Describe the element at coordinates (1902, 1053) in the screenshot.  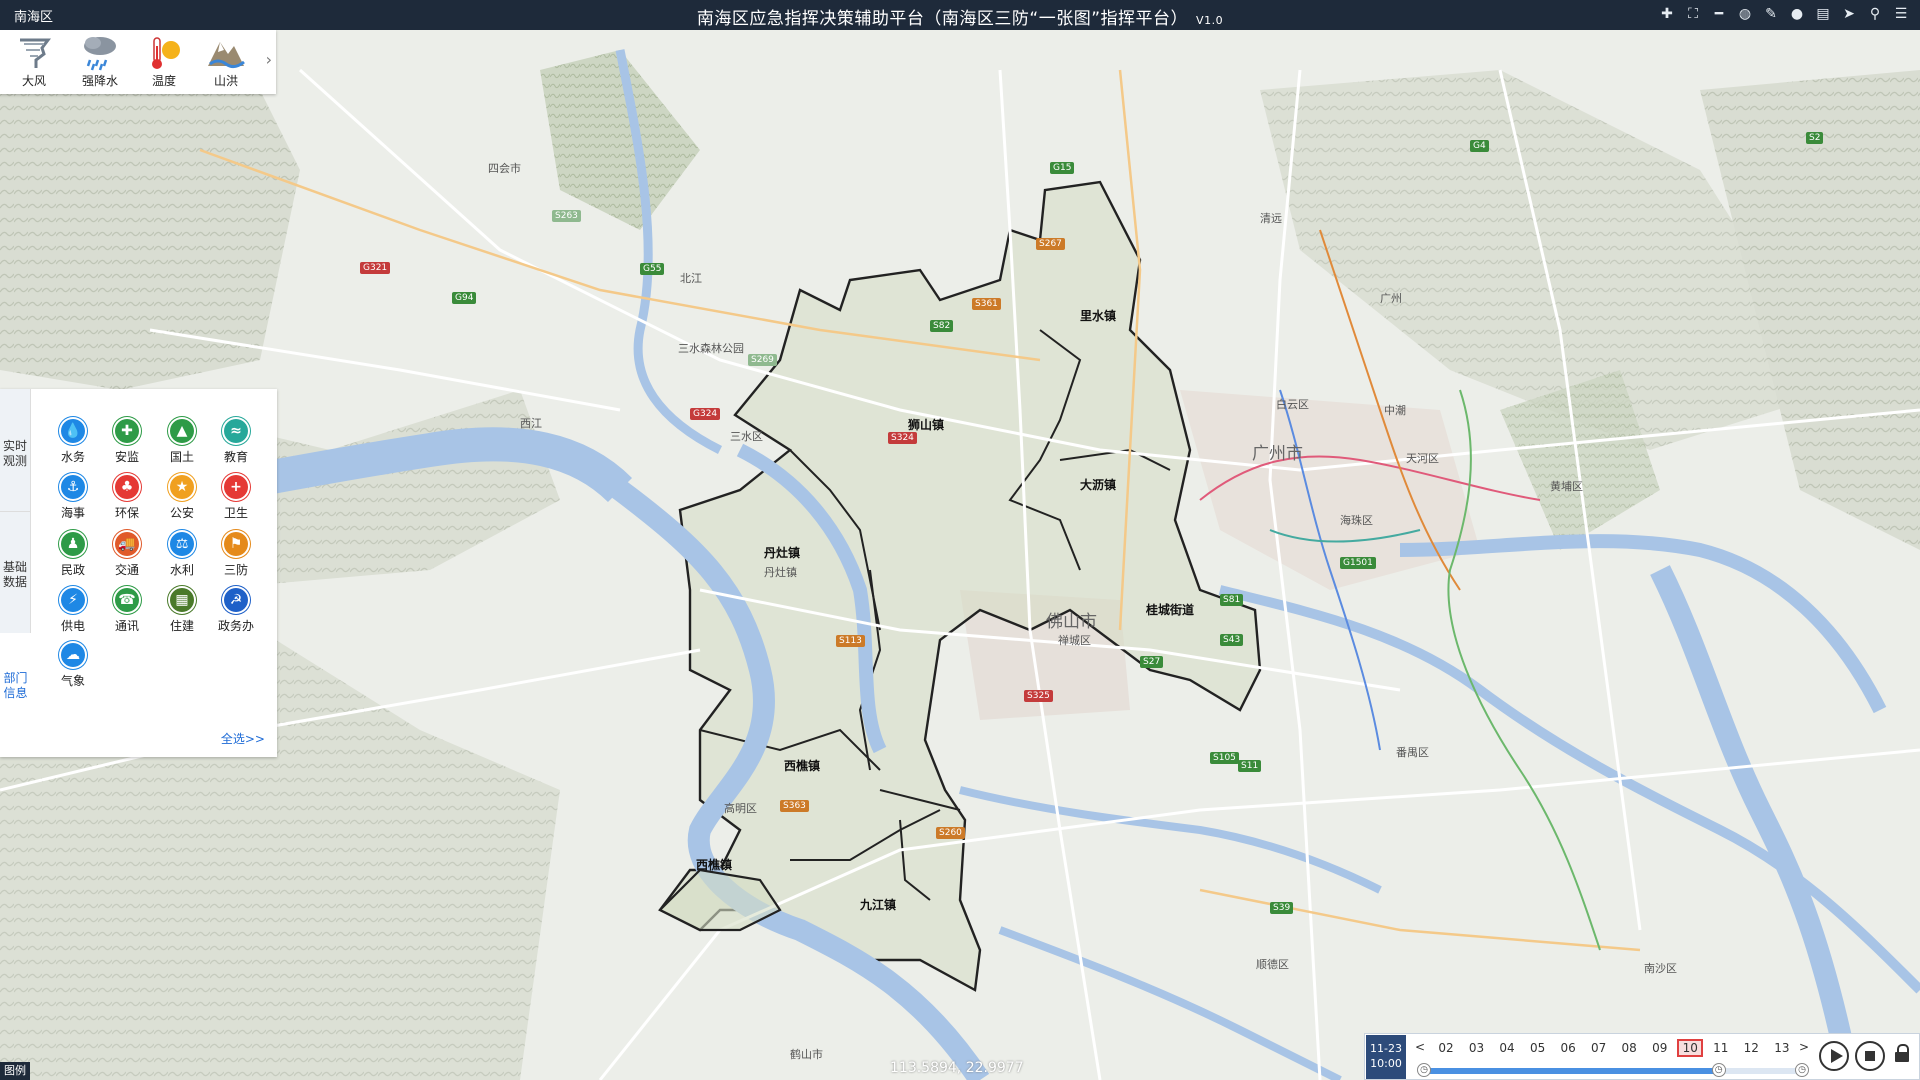
I see `lock-icon` at that location.